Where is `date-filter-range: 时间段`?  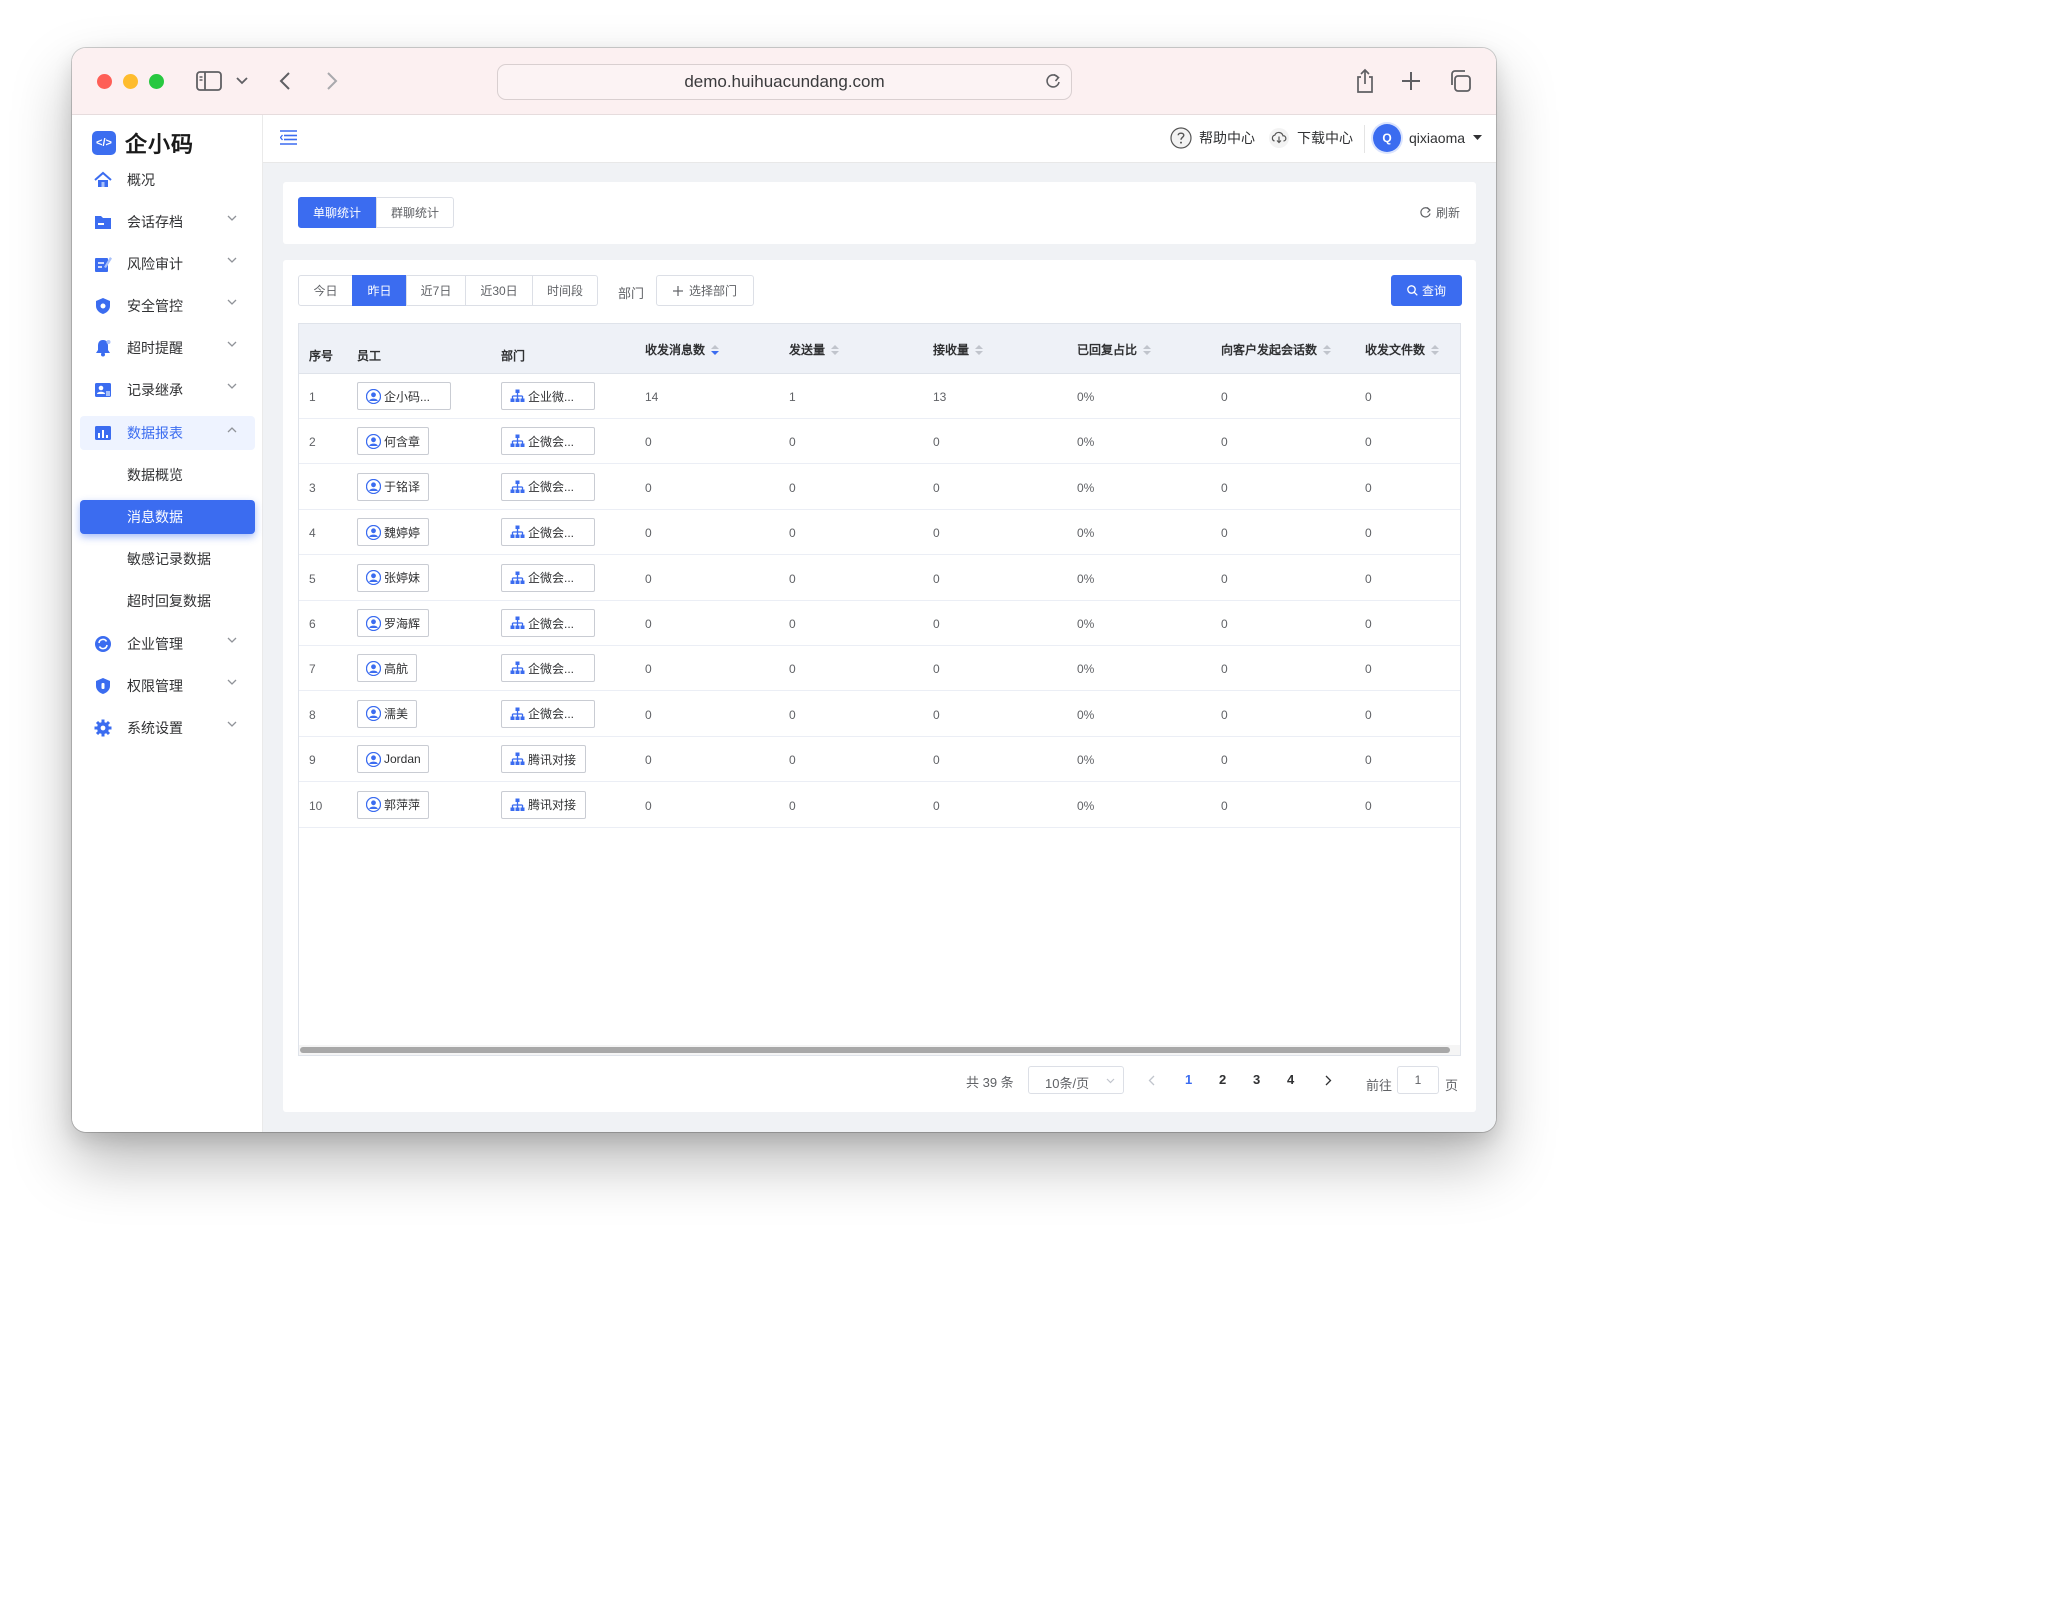 date-filter-range: 时间段 is located at coordinates (565, 290).